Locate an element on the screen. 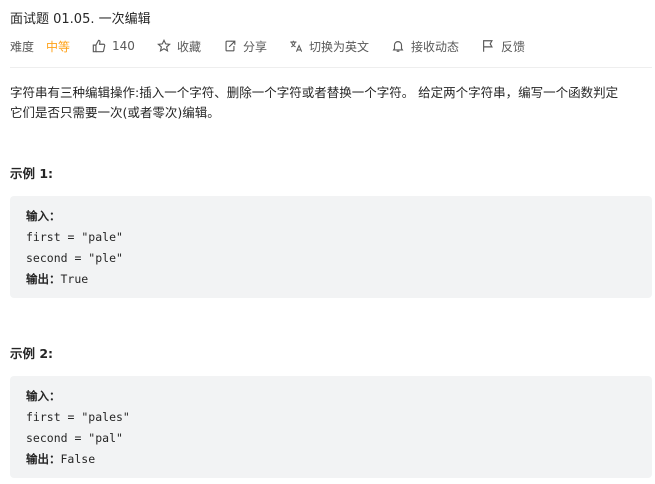 Image resolution: width=655 pixels, height=484 pixels. example-2-title: 示例 2: is located at coordinates (32, 353).